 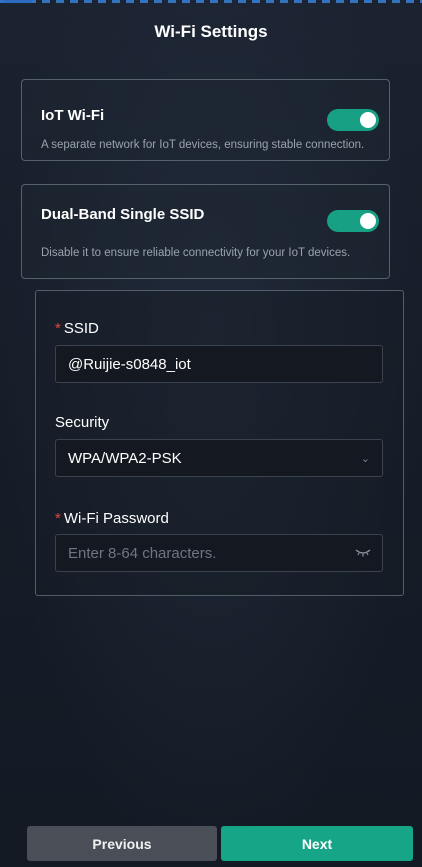 What do you see at coordinates (123, 214) in the screenshot?
I see `dual-band-title: Dual-Band Single SSID` at bounding box center [123, 214].